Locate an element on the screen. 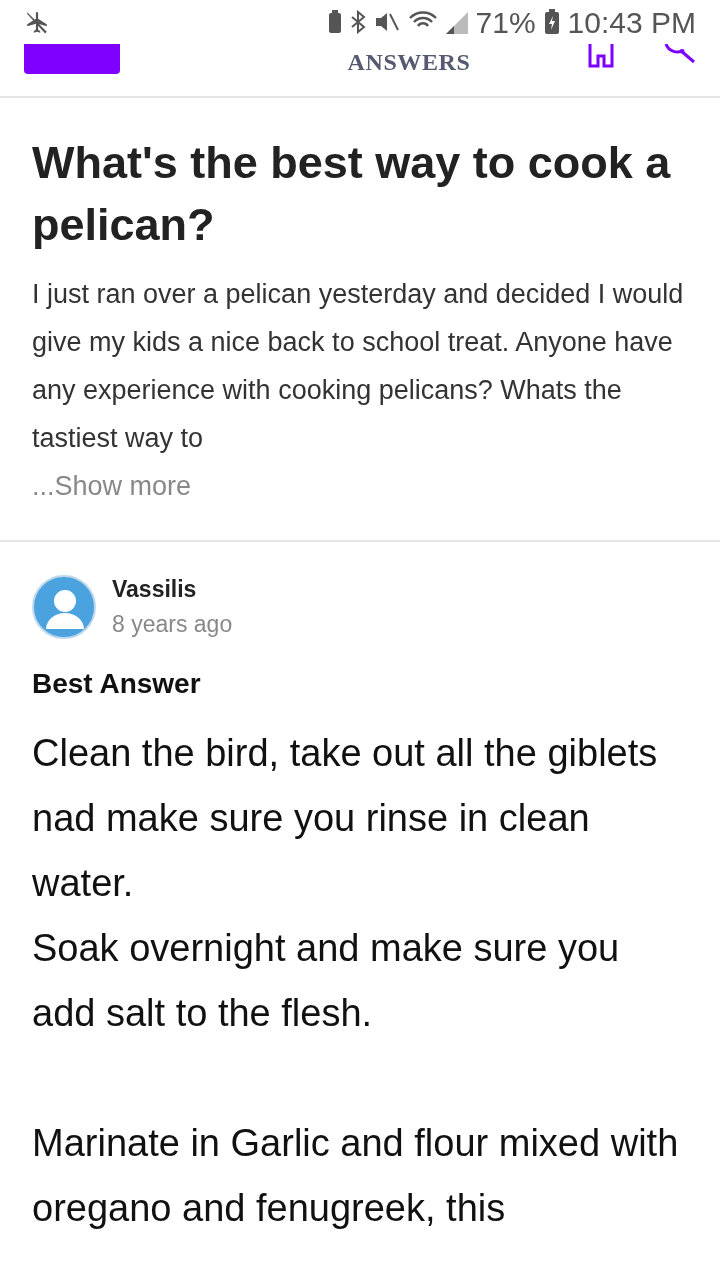 This screenshot has height=1280, width=720. avatar is located at coordinates (64, 606).